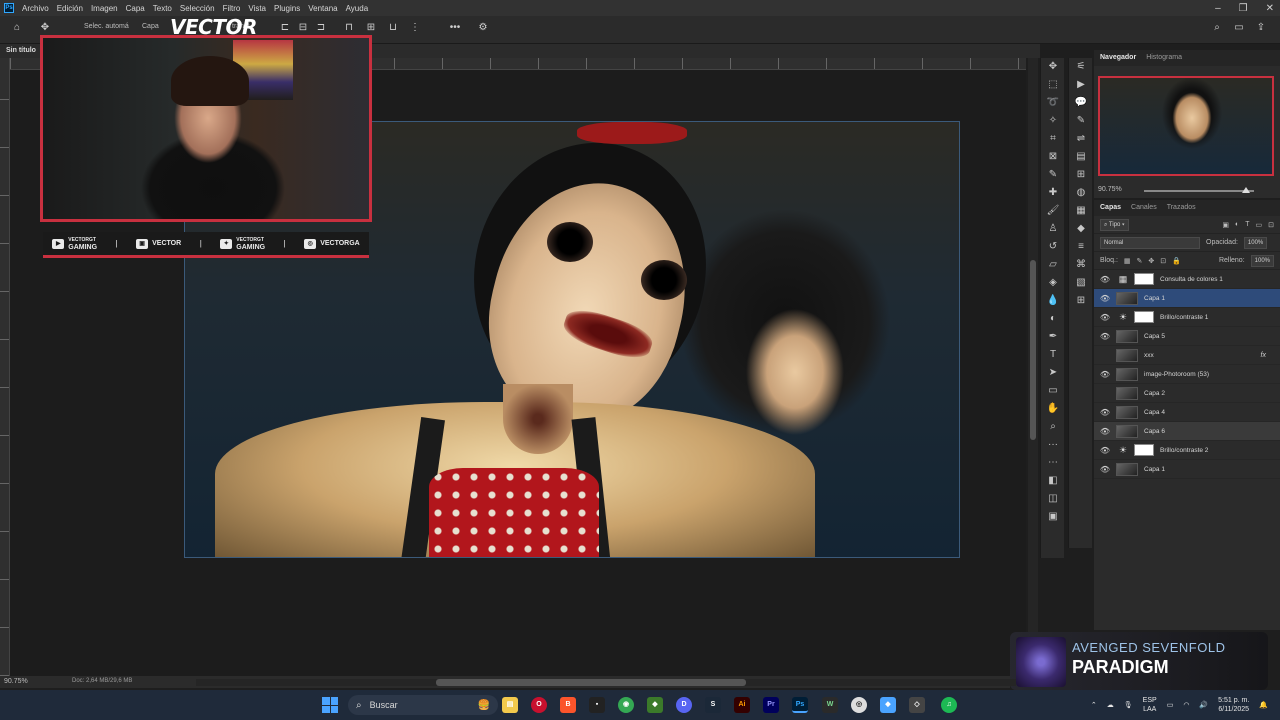 This screenshot has height=720, width=1280. What do you see at coordinates (684, 705) in the screenshot?
I see `discord-icon: D` at bounding box center [684, 705].